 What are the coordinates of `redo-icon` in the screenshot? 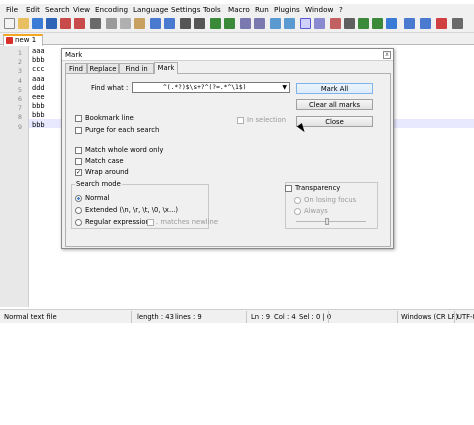 It's located at (169, 23).